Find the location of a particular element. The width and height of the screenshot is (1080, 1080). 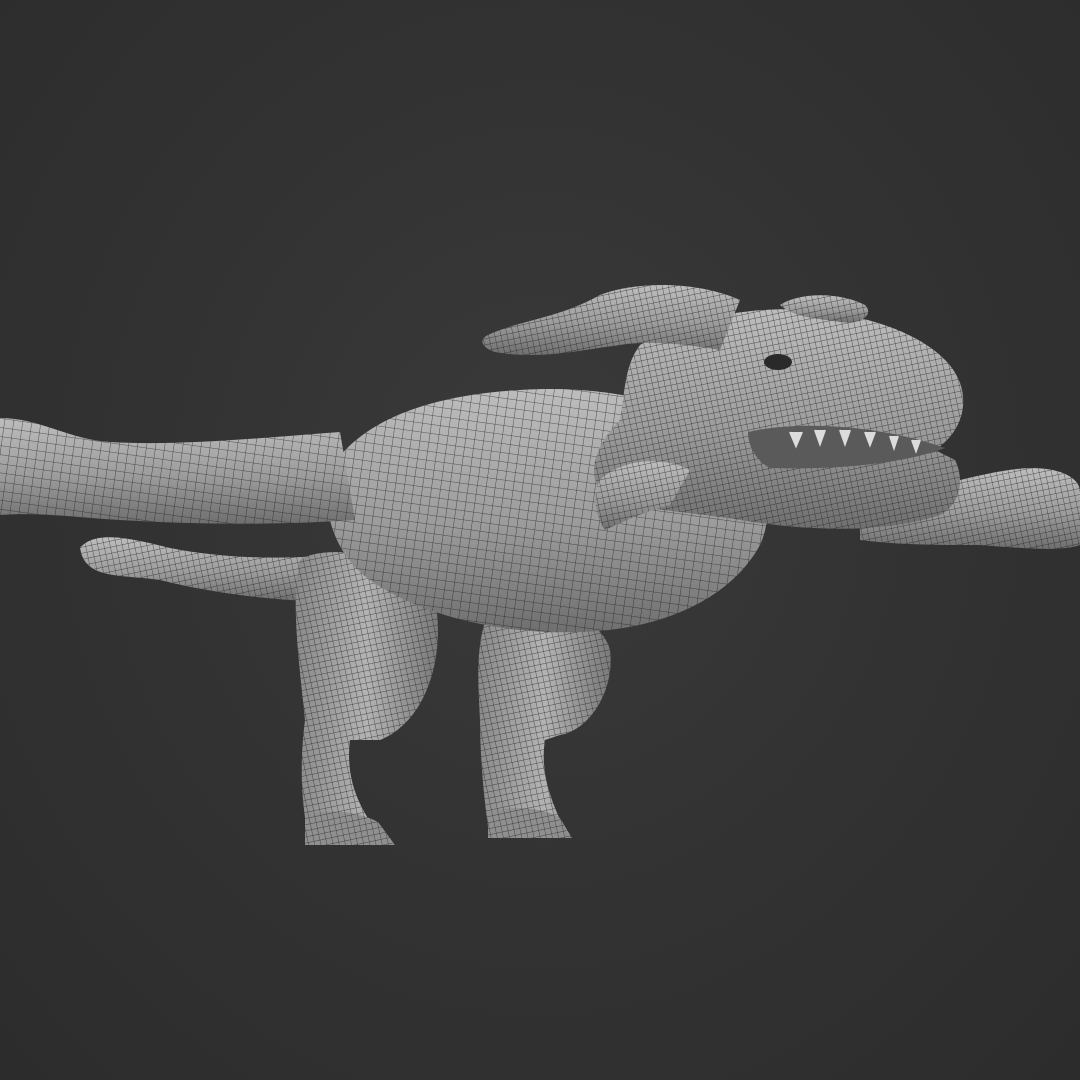

tail-left is located at coordinates (177, 471).